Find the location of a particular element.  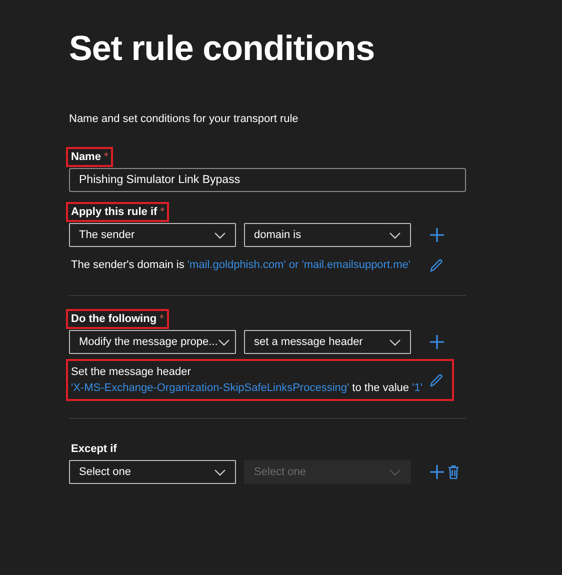

field-label: Name is located at coordinates (86, 157).